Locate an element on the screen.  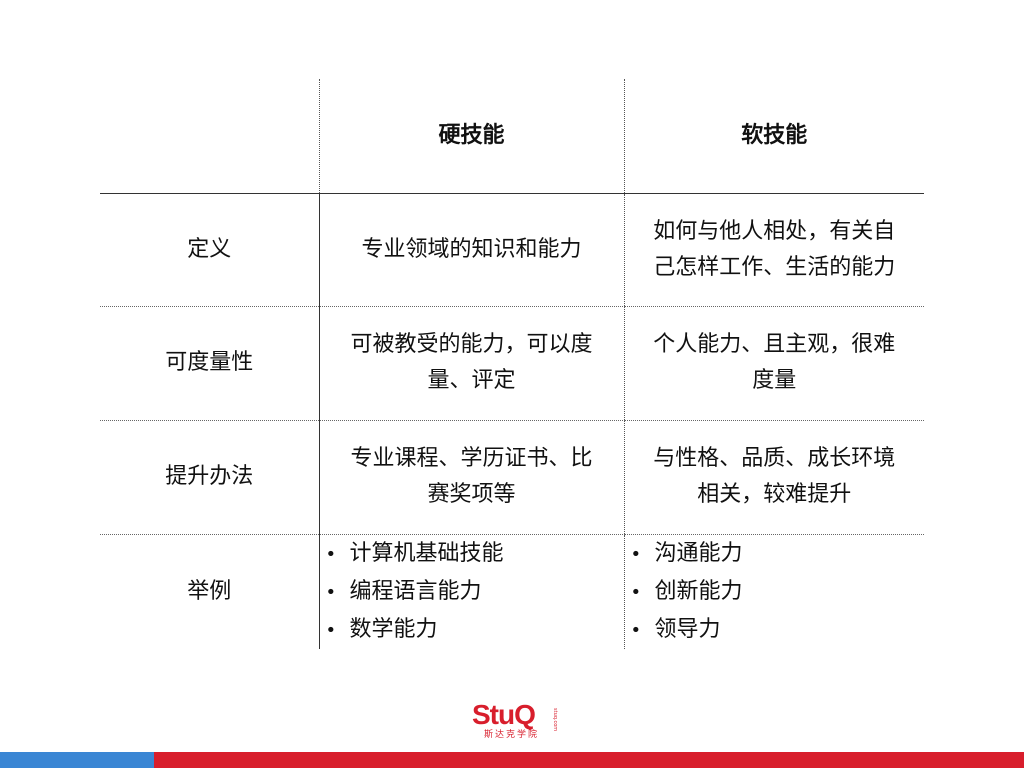
hard-examples-list: • 计算机基础技能 • 编程语言能力 • 数学能力 is located at coordinates (472, 592).